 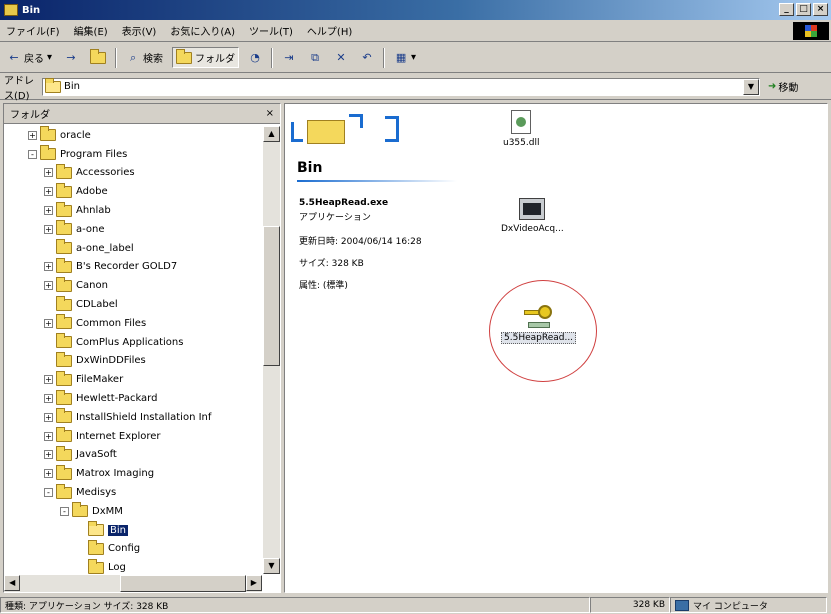 What do you see at coordinates (401, 86) in the screenshot?
I see `address-input: Bin ▼` at bounding box center [401, 86].